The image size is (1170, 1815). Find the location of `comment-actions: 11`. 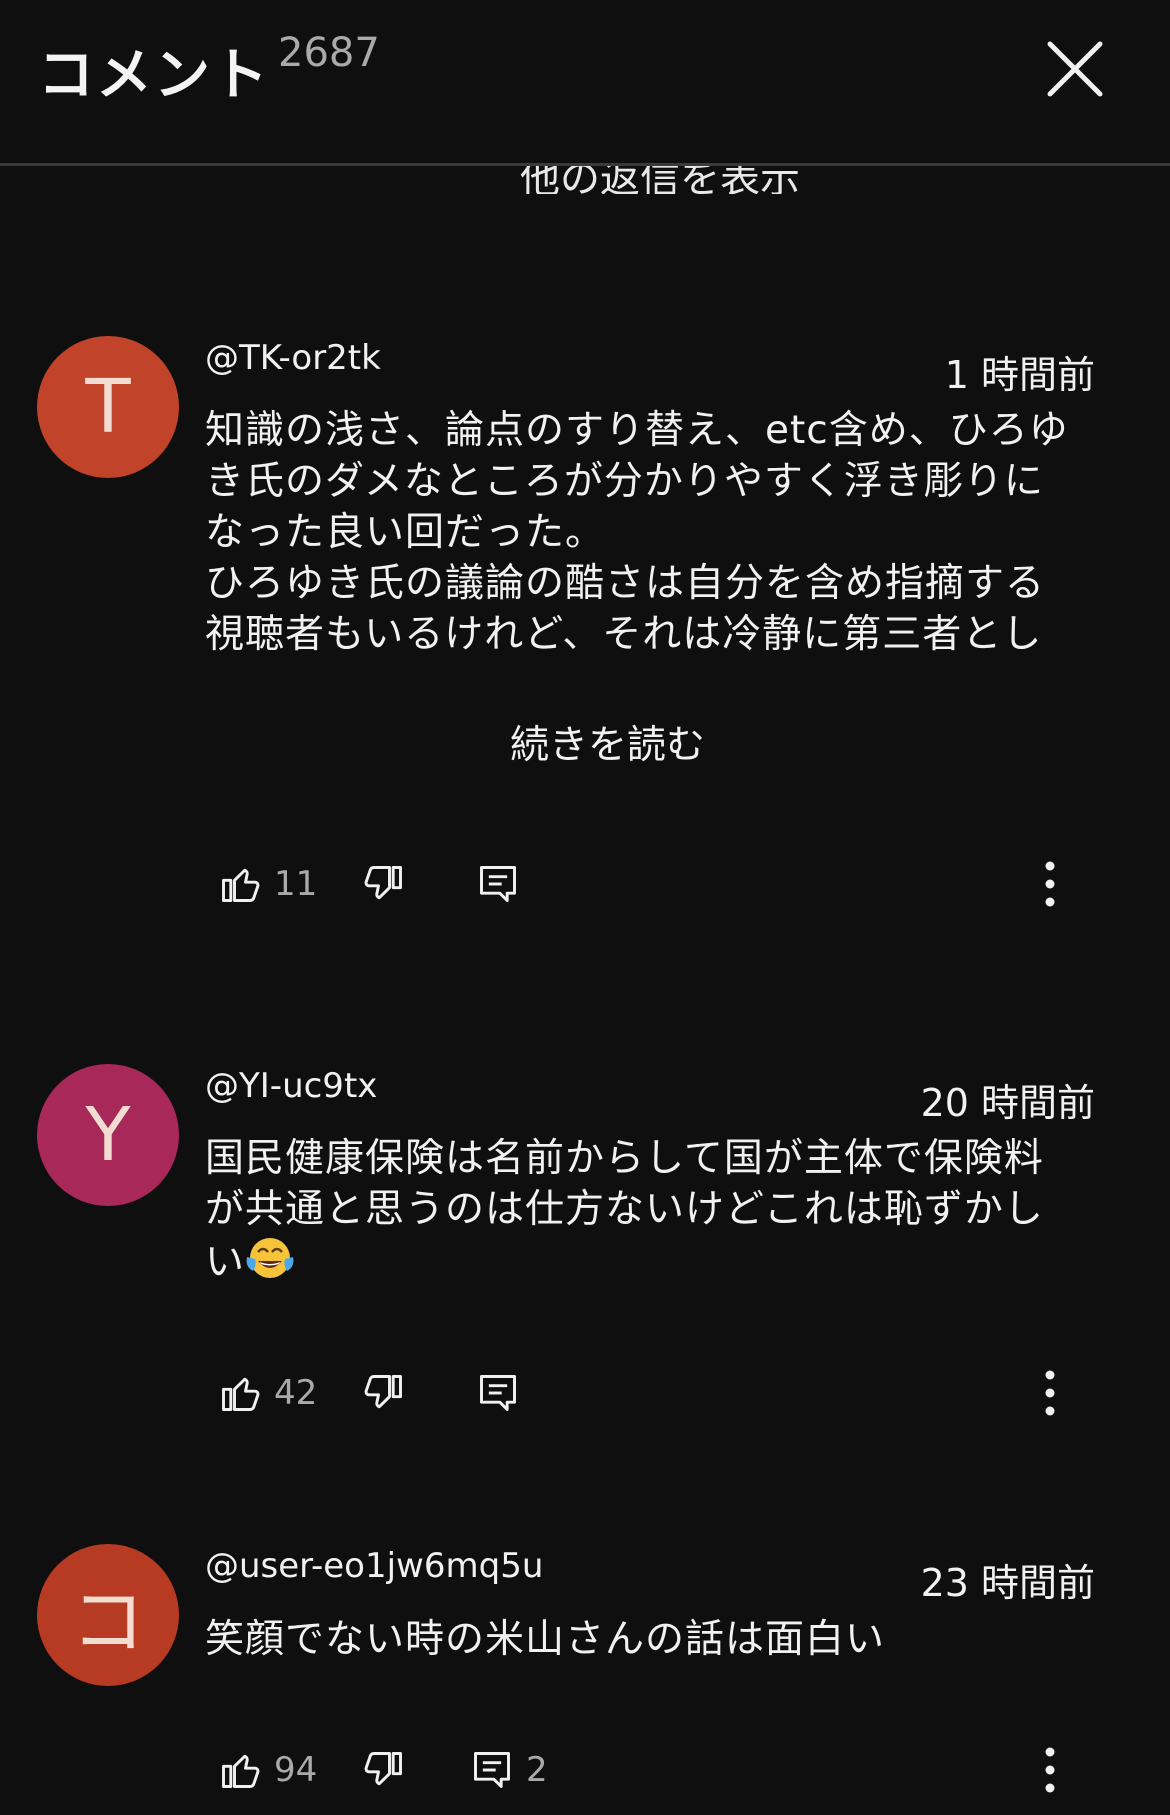

comment-actions: 11 is located at coordinates (585, 884).